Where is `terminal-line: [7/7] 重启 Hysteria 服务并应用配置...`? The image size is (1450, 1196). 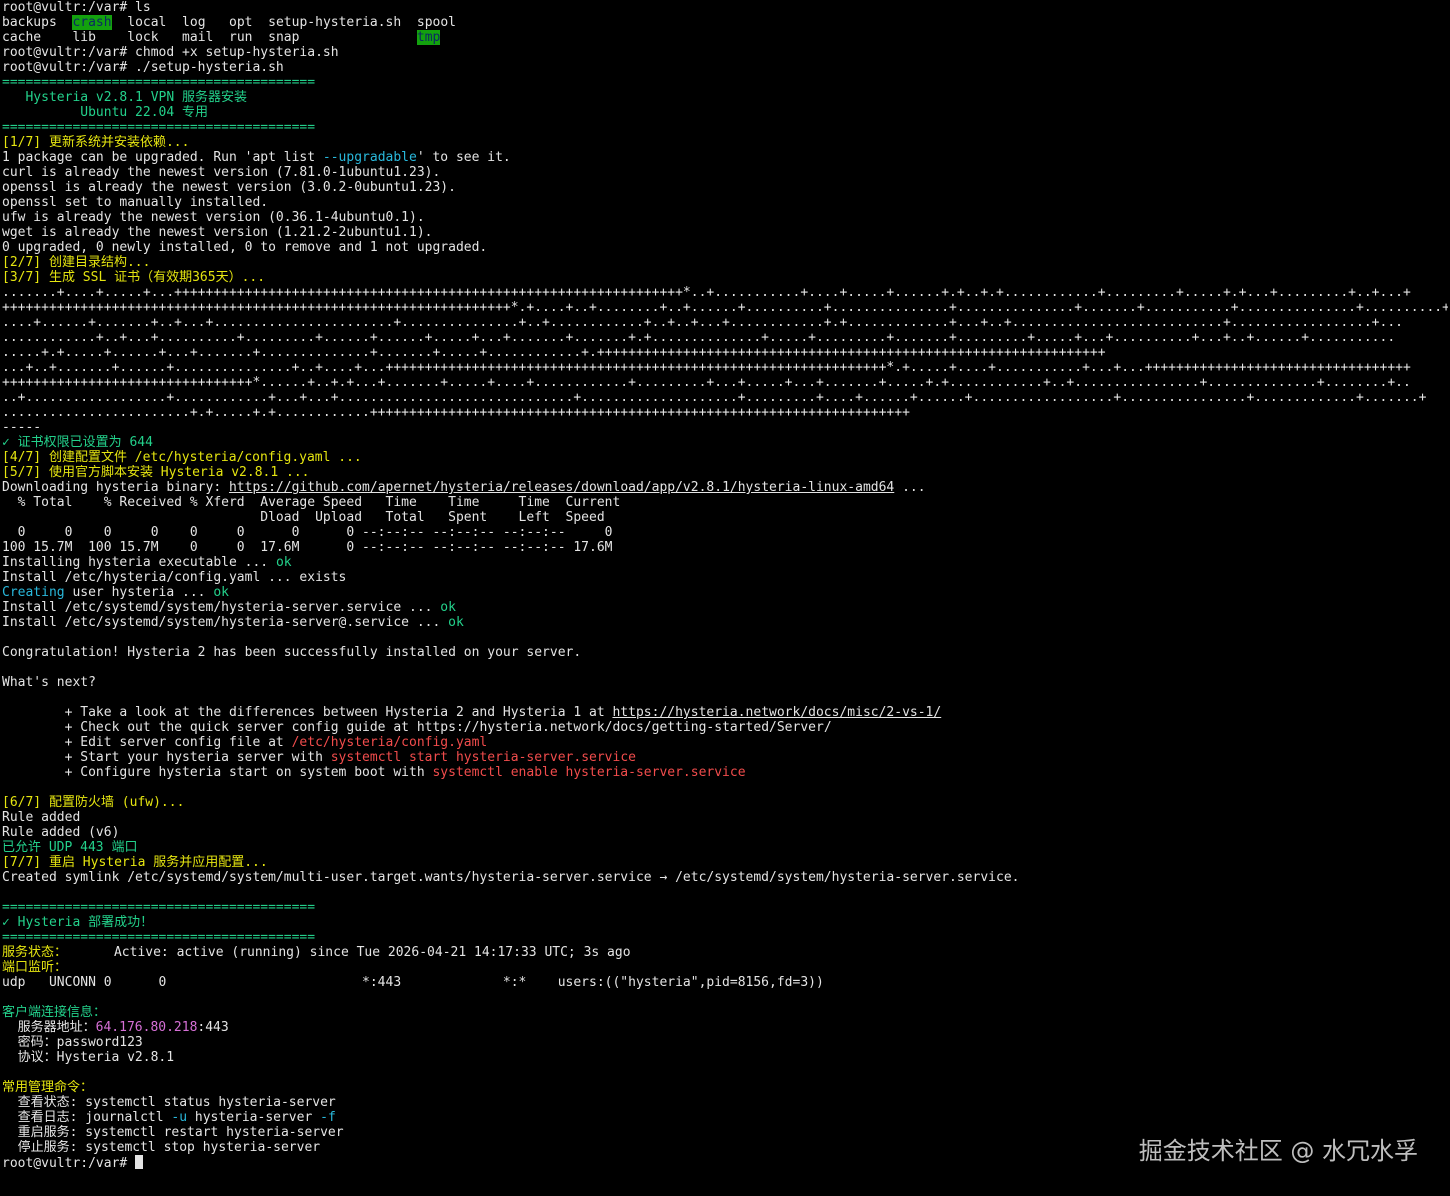 terminal-line: [7/7] 重启 Hysteria 服务并应用配置... is located at coordinates (725, 862).